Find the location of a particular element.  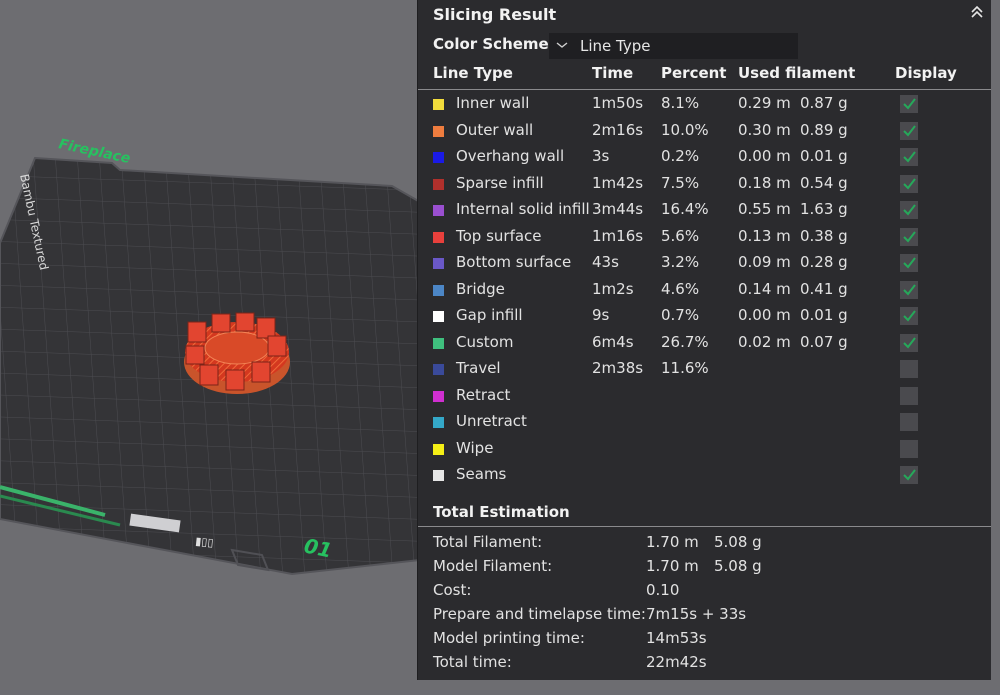

line-type-row: Seams is located at coordinates (704, 475).